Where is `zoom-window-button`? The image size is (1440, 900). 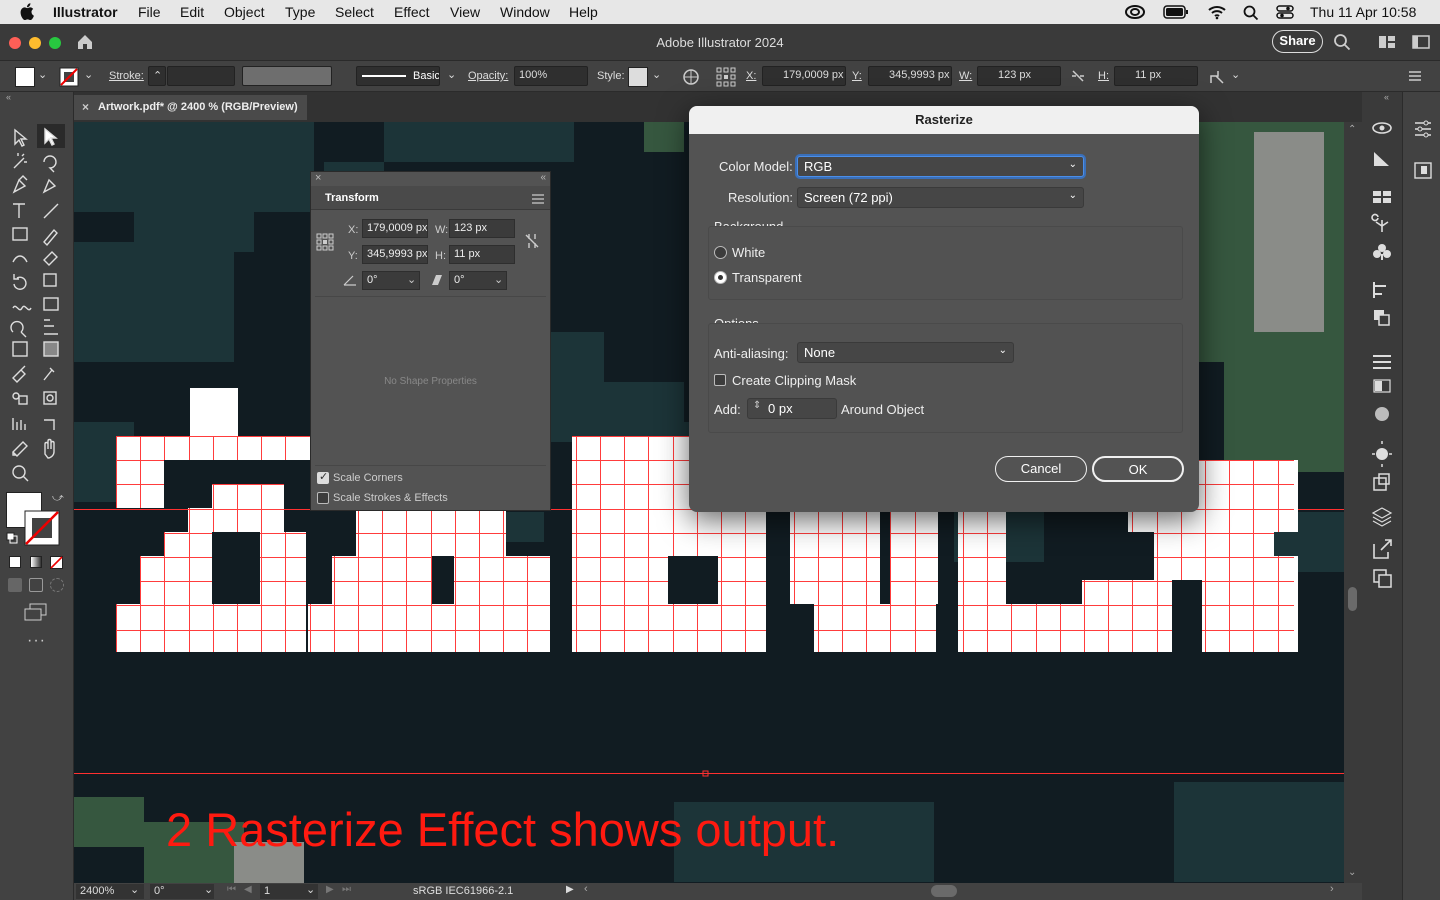 zoom-window-button is located at coordinates (55, 43).